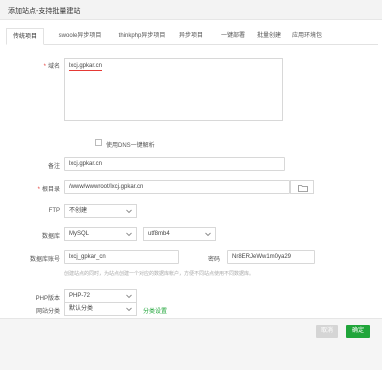 The image size is (382, 370). I want to click on tab-one-click-deploy: 一键部署, so click(233, 36).